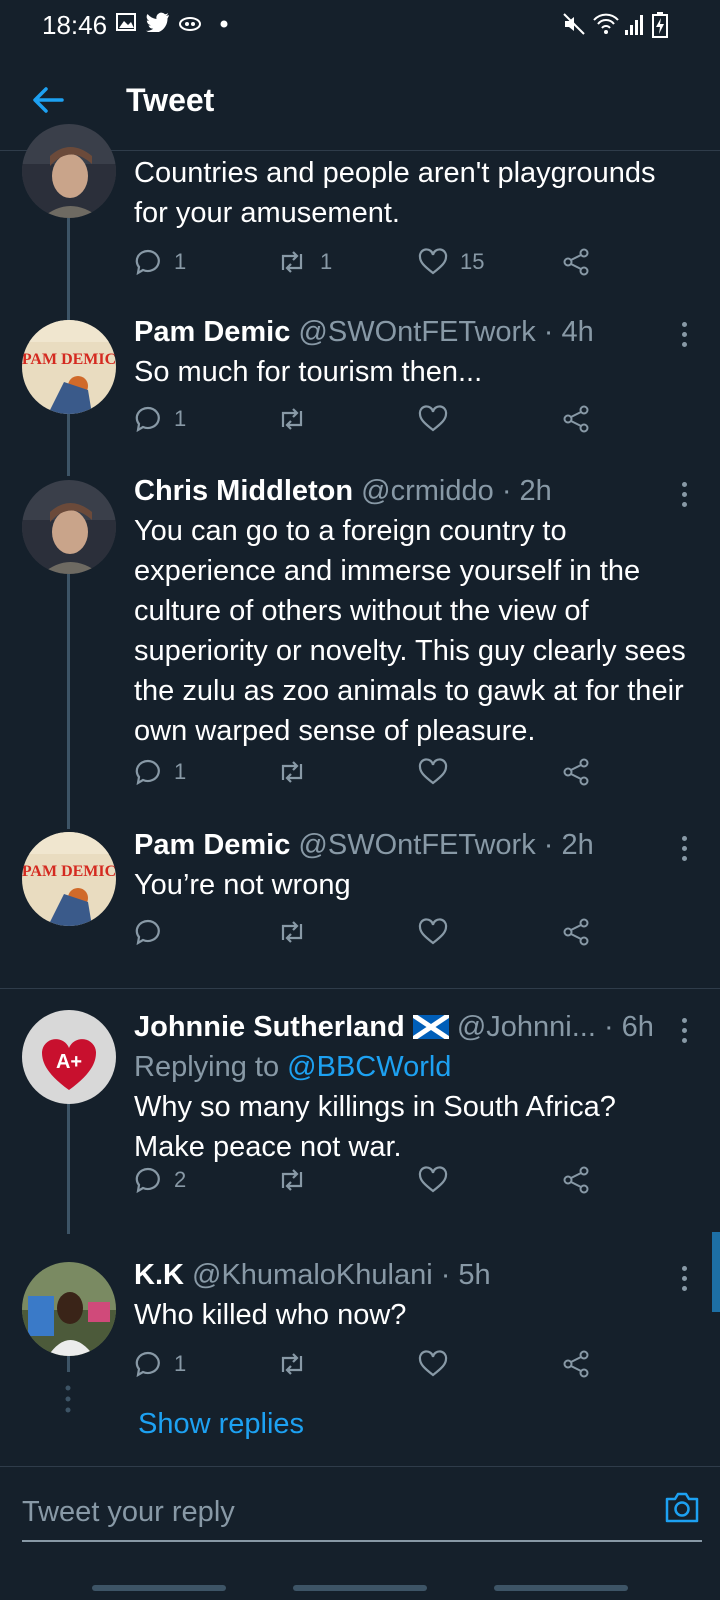  I want to click on avatar-image, so click(69, 1309).